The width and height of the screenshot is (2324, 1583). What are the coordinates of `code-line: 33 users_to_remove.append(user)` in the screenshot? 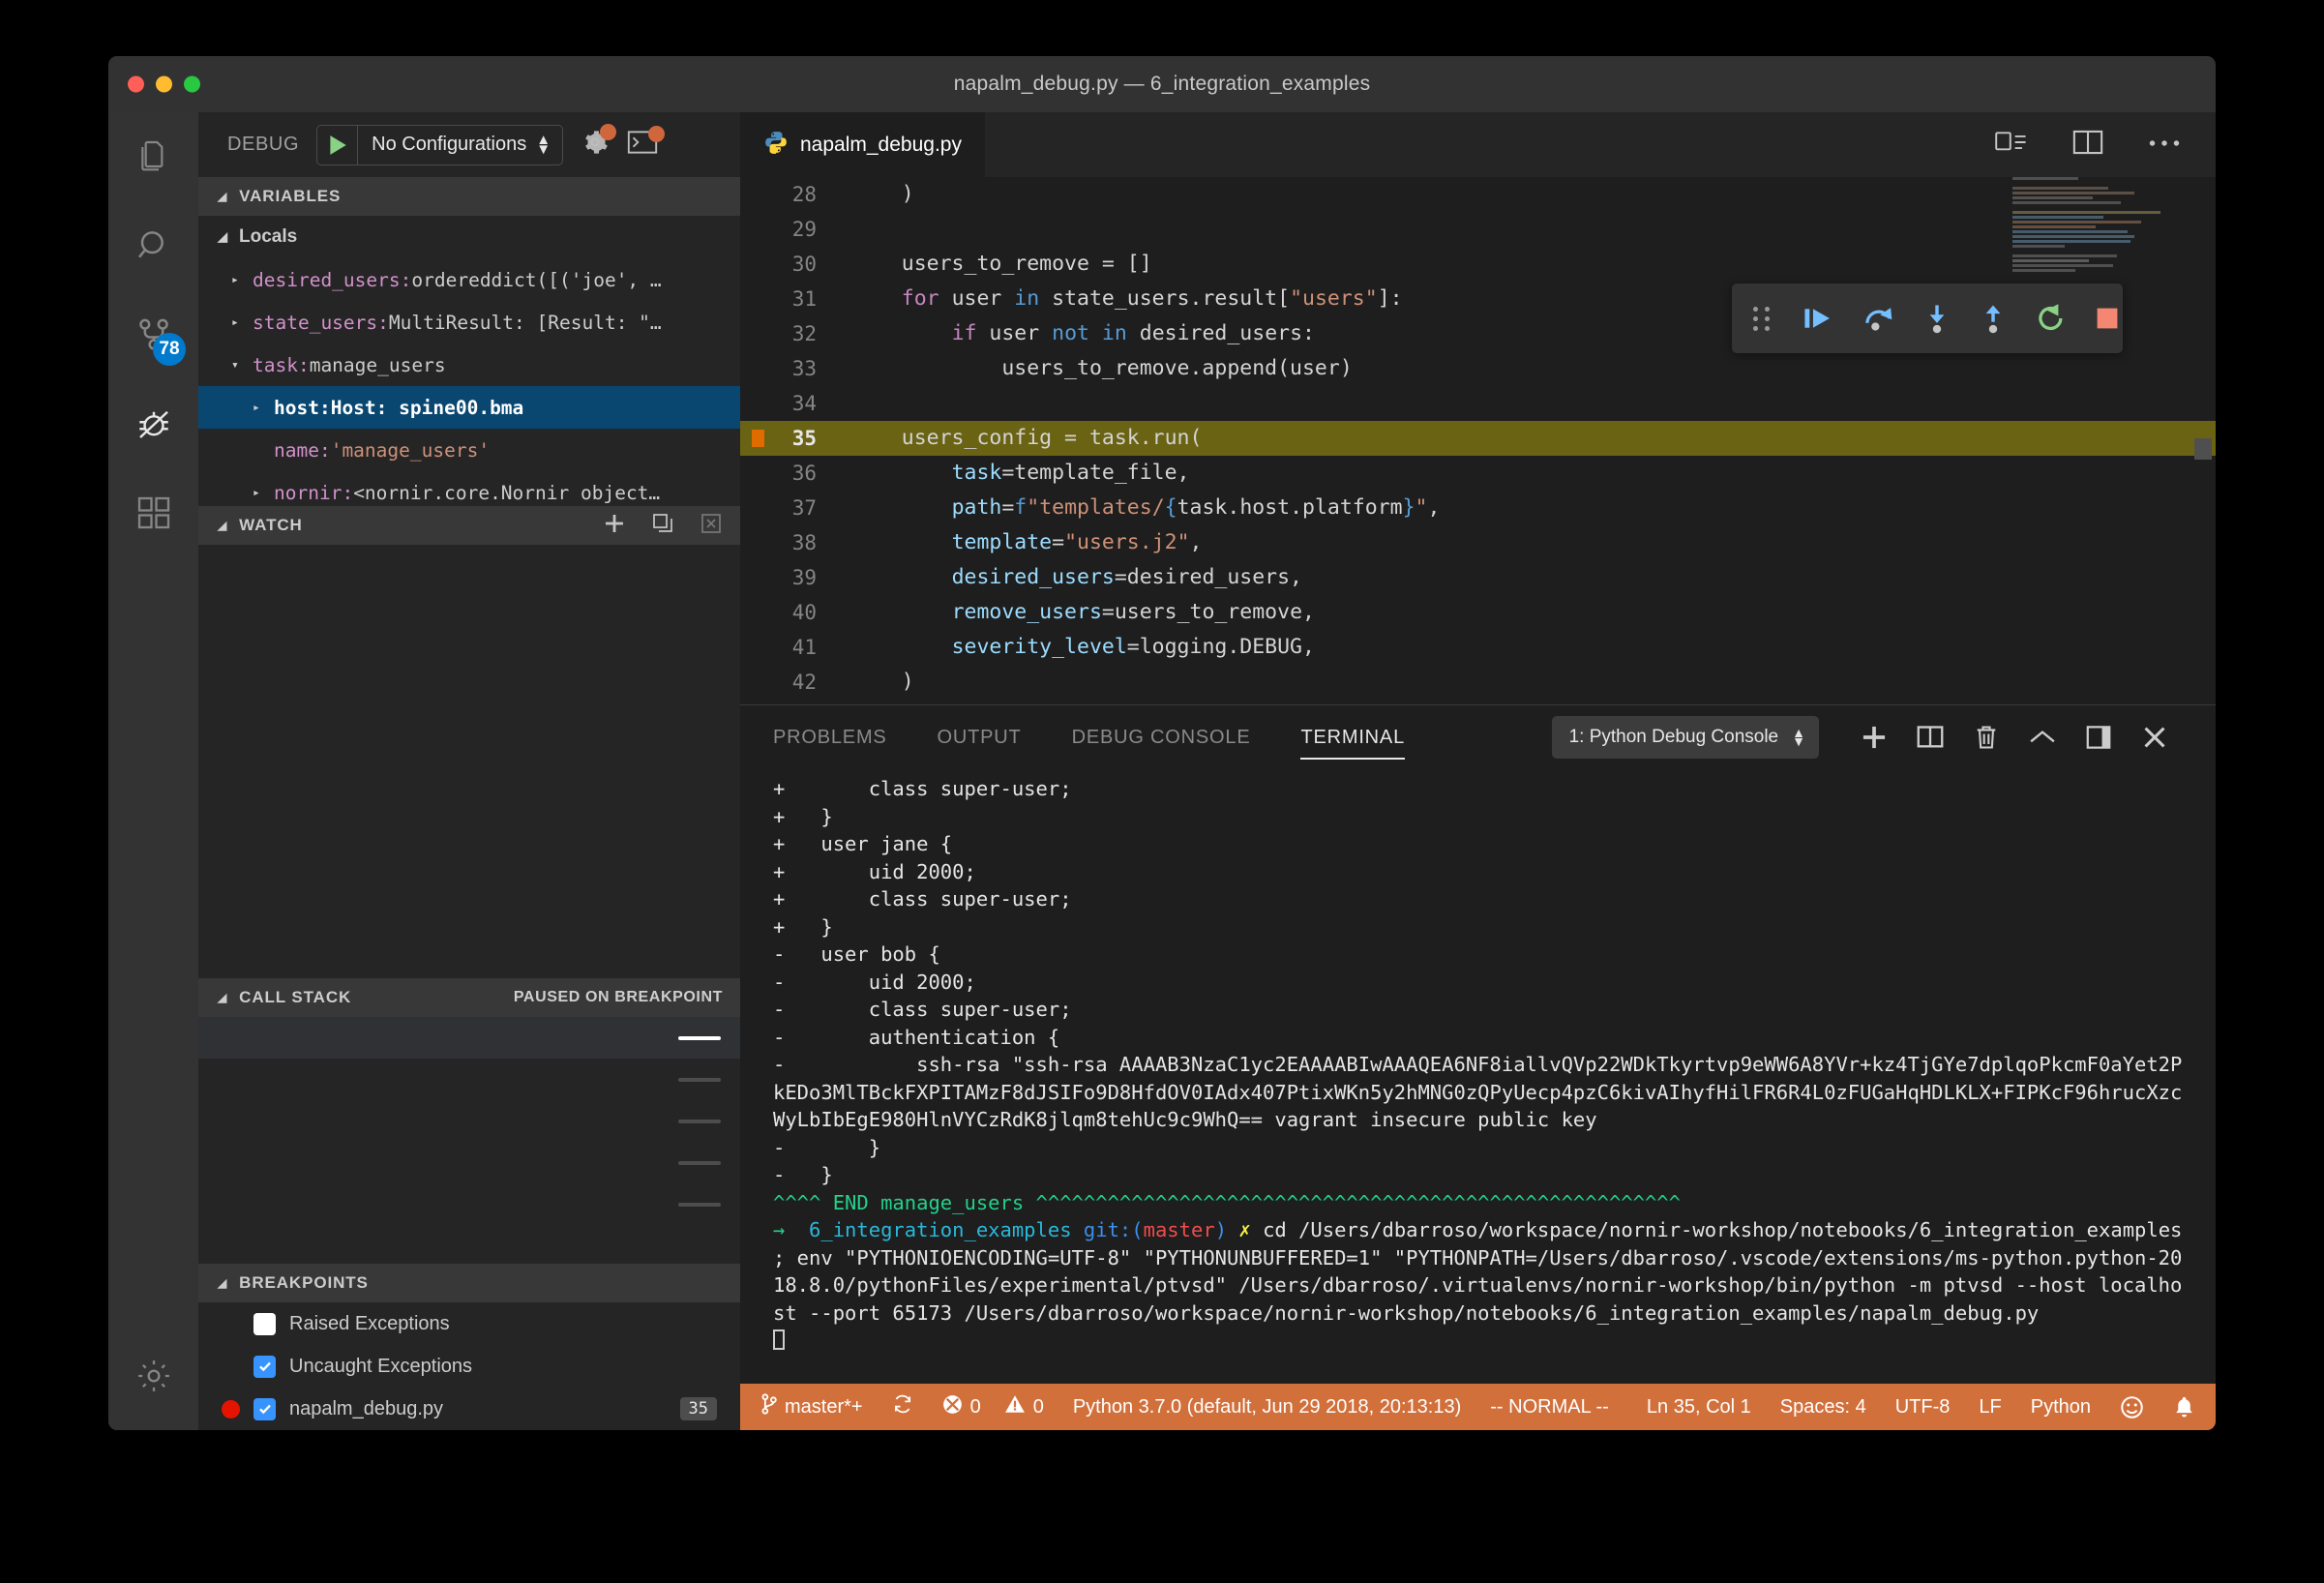 It's located at (1478, 368).